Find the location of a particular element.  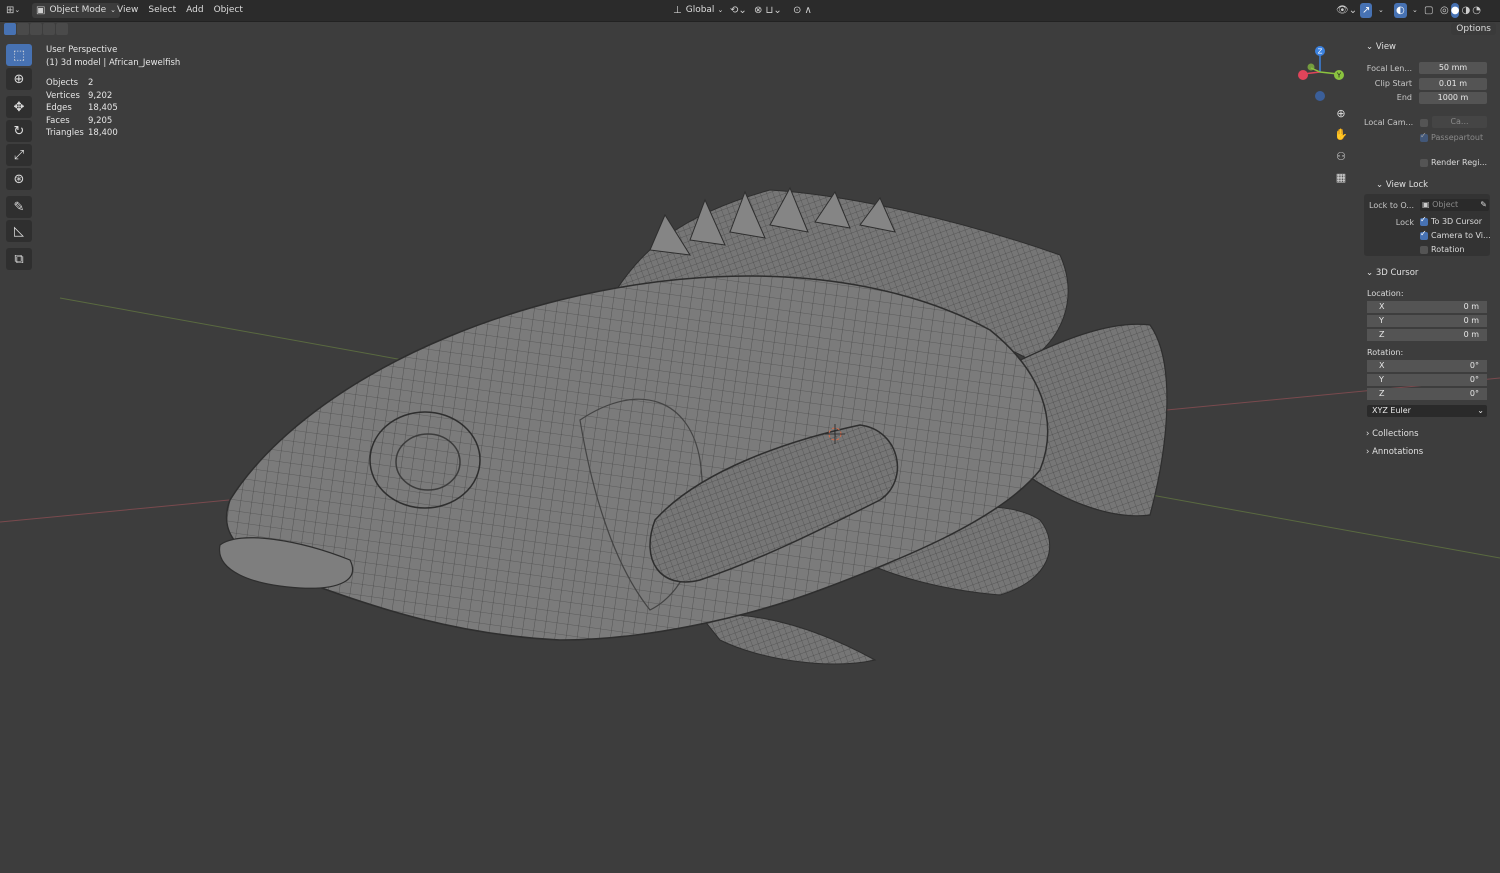

view-lock-section-header: ⌄ View Lock is located at coordinates (1402, 185).